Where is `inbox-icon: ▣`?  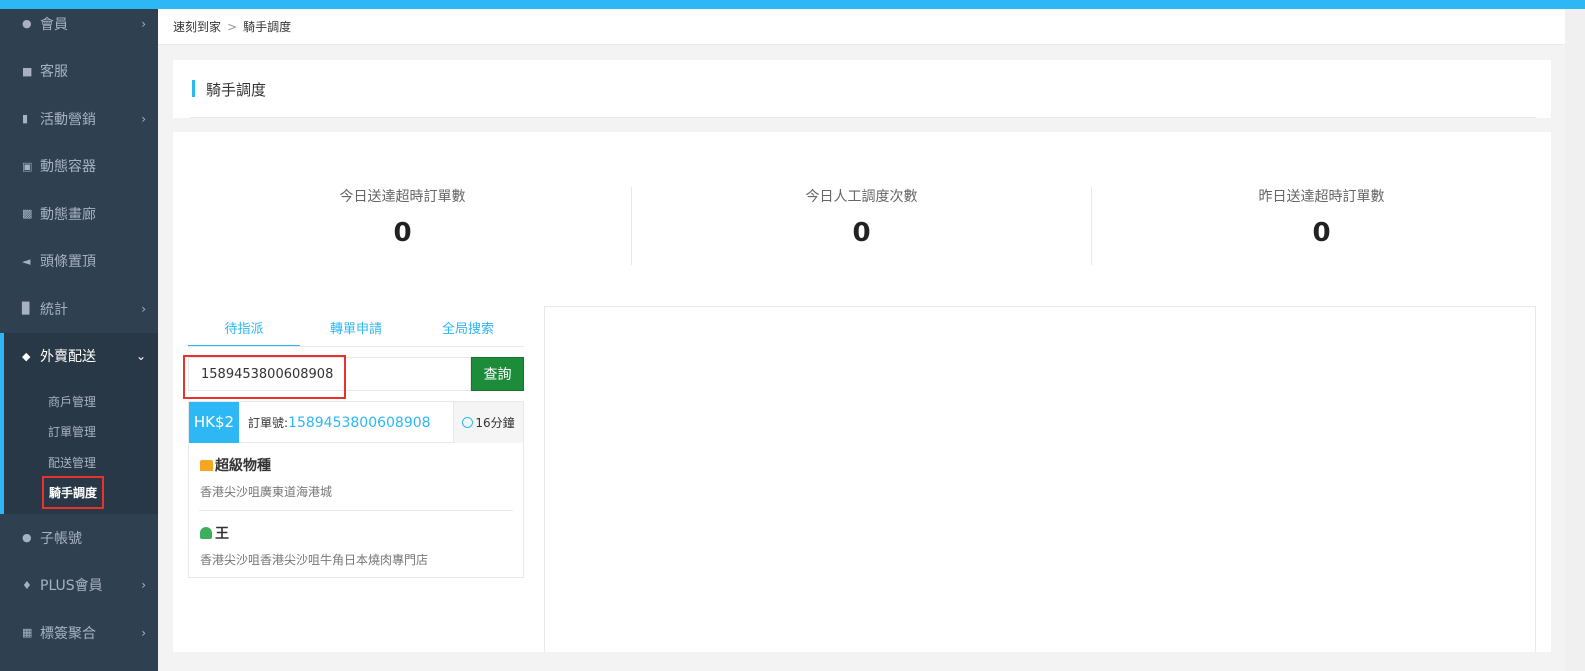 inbox-icon: ▣ is located at coordinates (27, 166).